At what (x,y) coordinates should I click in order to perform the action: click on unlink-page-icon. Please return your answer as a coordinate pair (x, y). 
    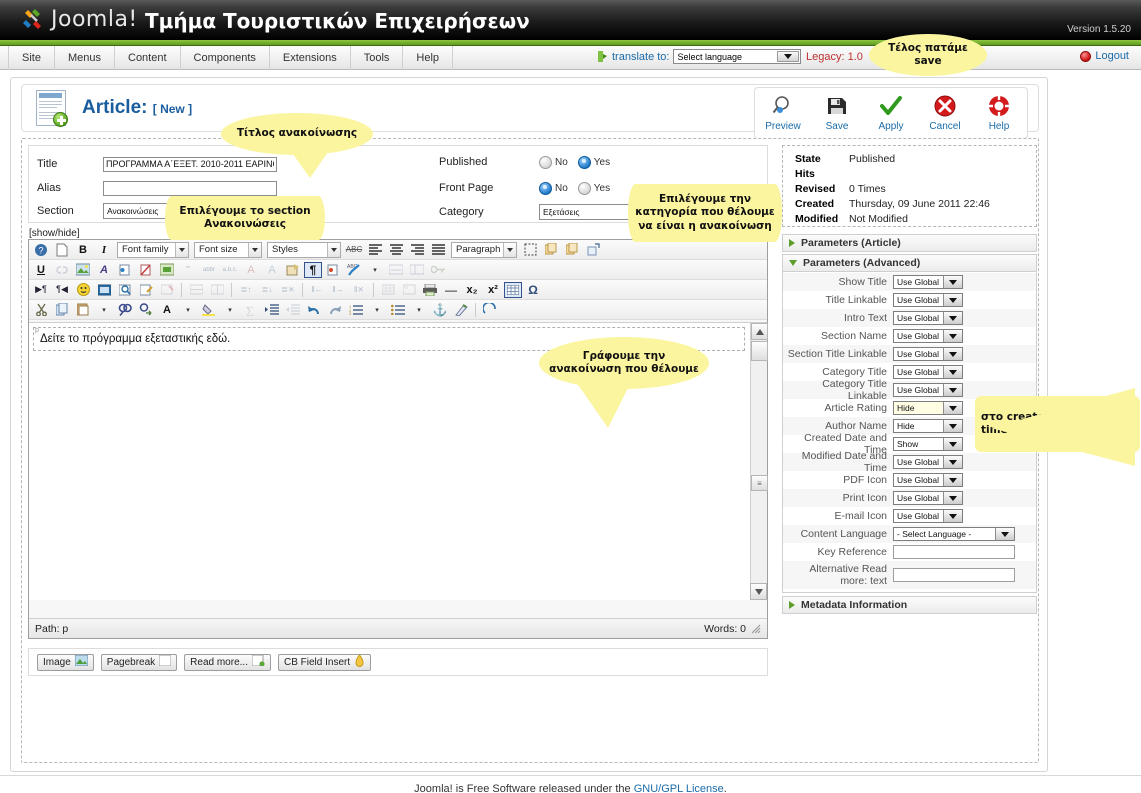
    Looking at the image, I should click on (146, 270).